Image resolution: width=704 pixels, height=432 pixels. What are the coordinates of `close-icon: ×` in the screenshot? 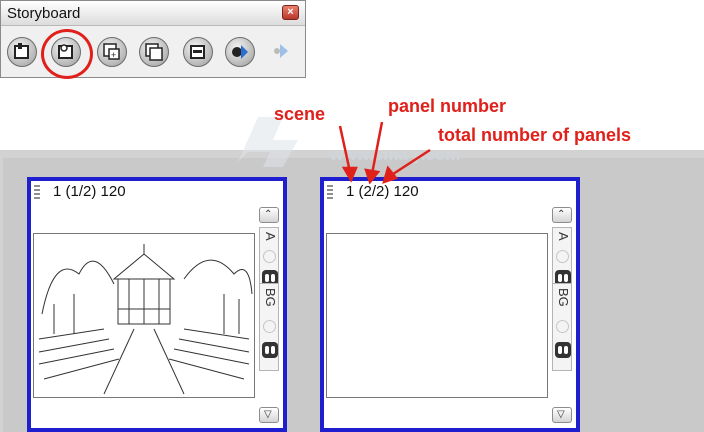 It's located at (290, 12).